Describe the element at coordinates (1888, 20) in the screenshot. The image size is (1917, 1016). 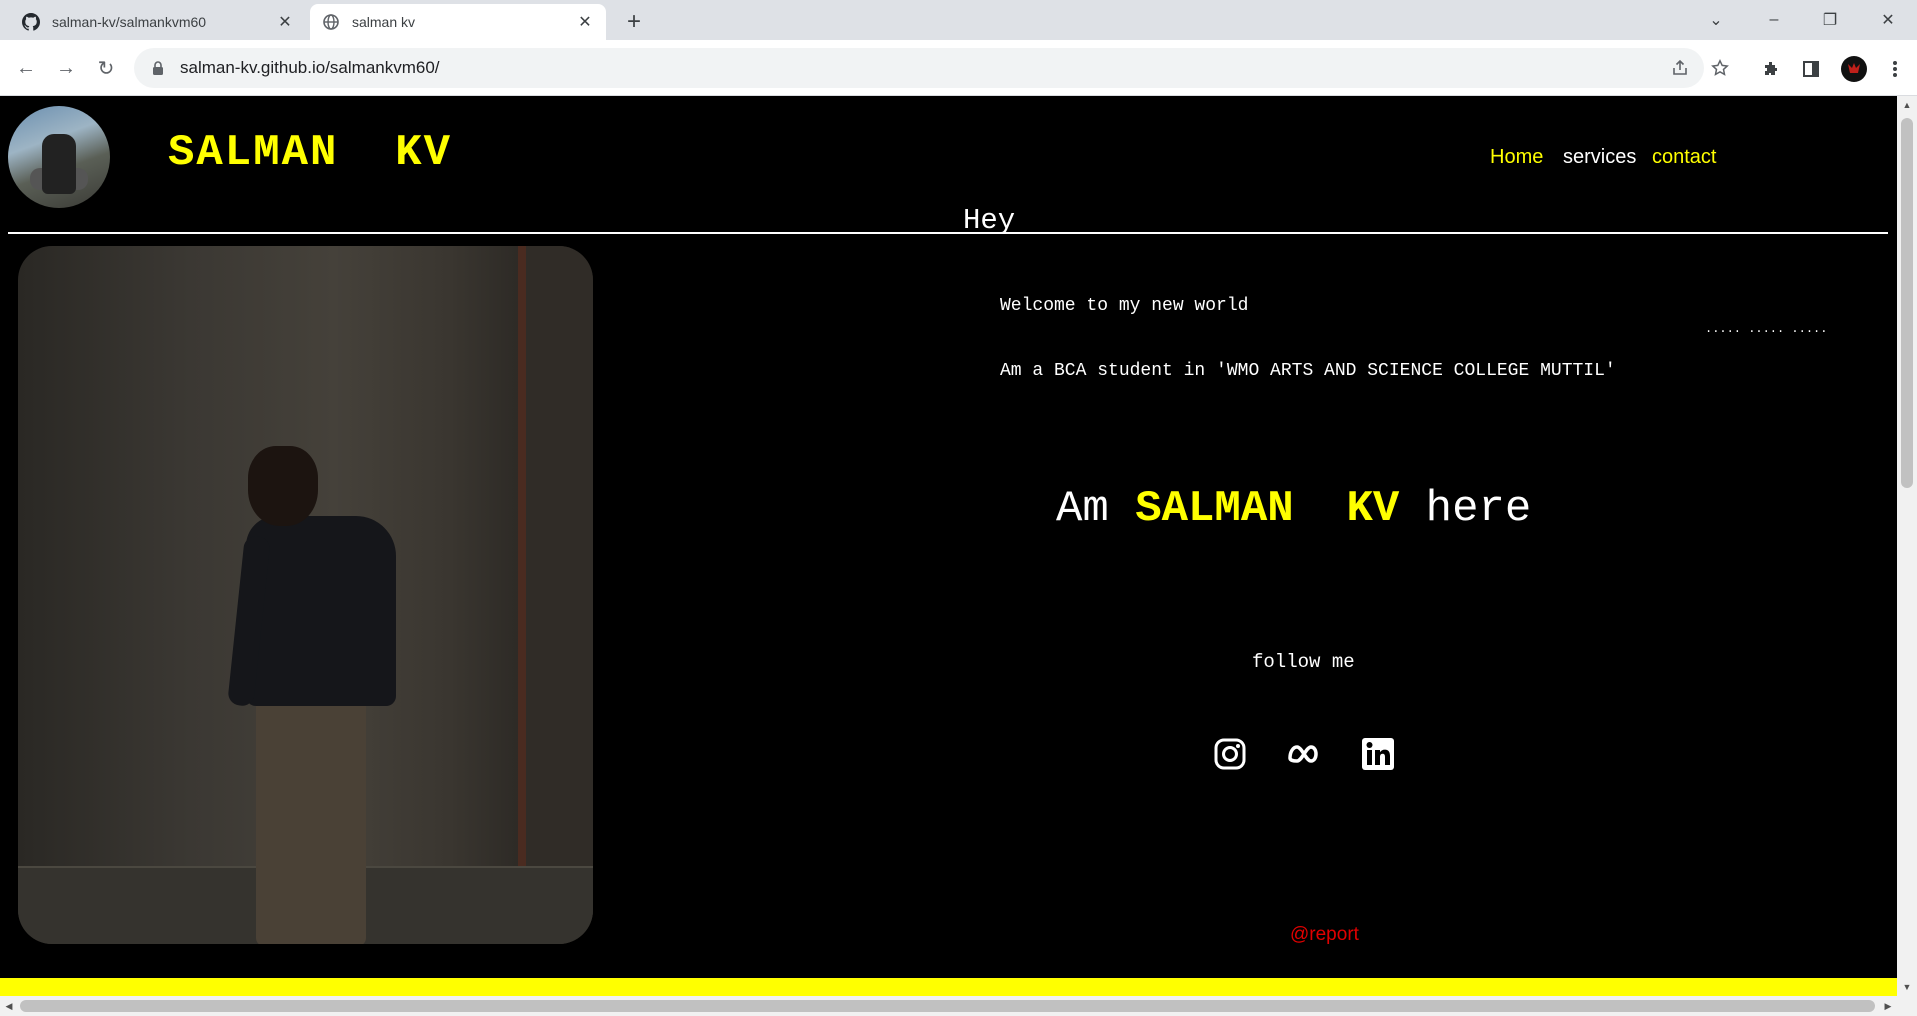
I see `close-window-icon: ✕` at that location.